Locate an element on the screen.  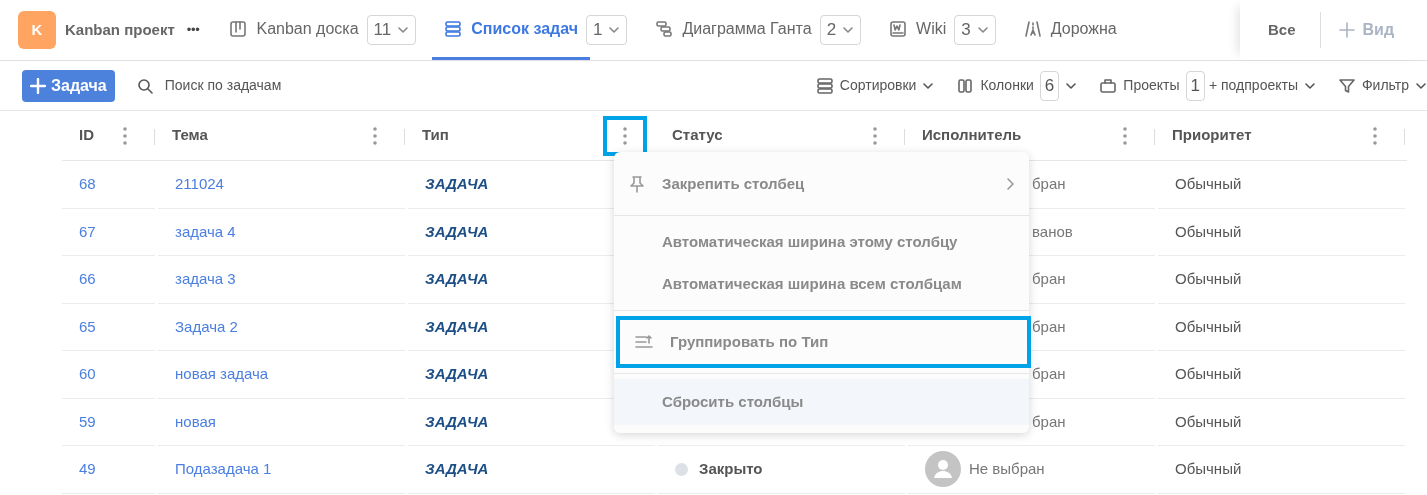
task-id-link: 59 is located at coordinates (87, 421).